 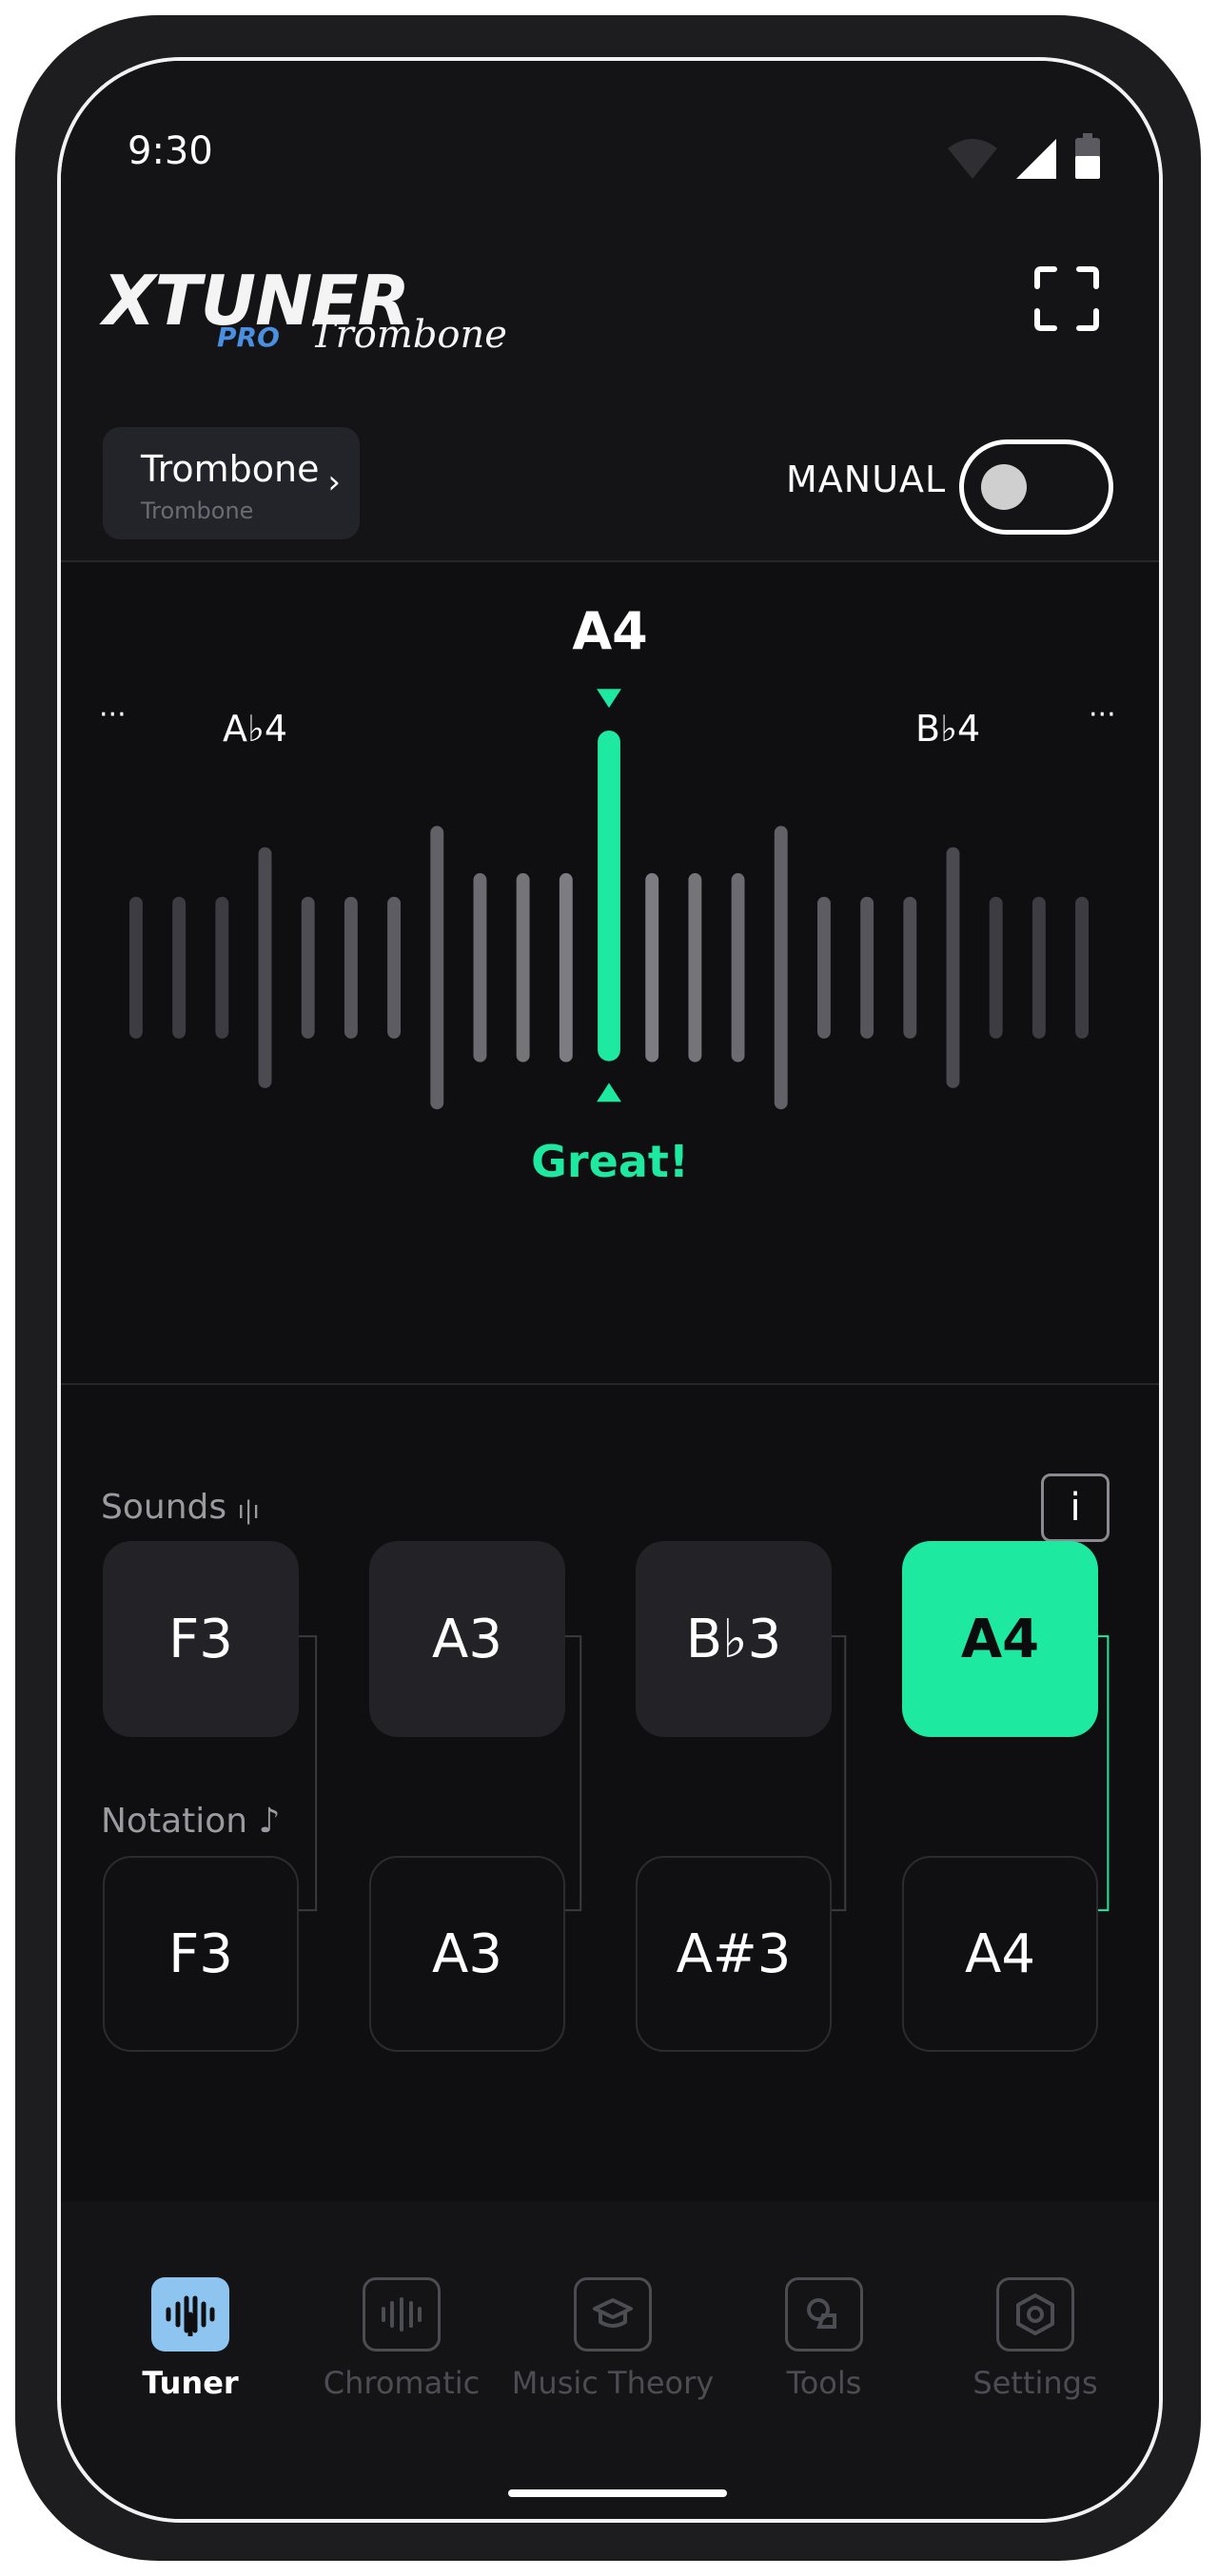 I want to click on notation-label: Notation, so click(x=174, y=1821).